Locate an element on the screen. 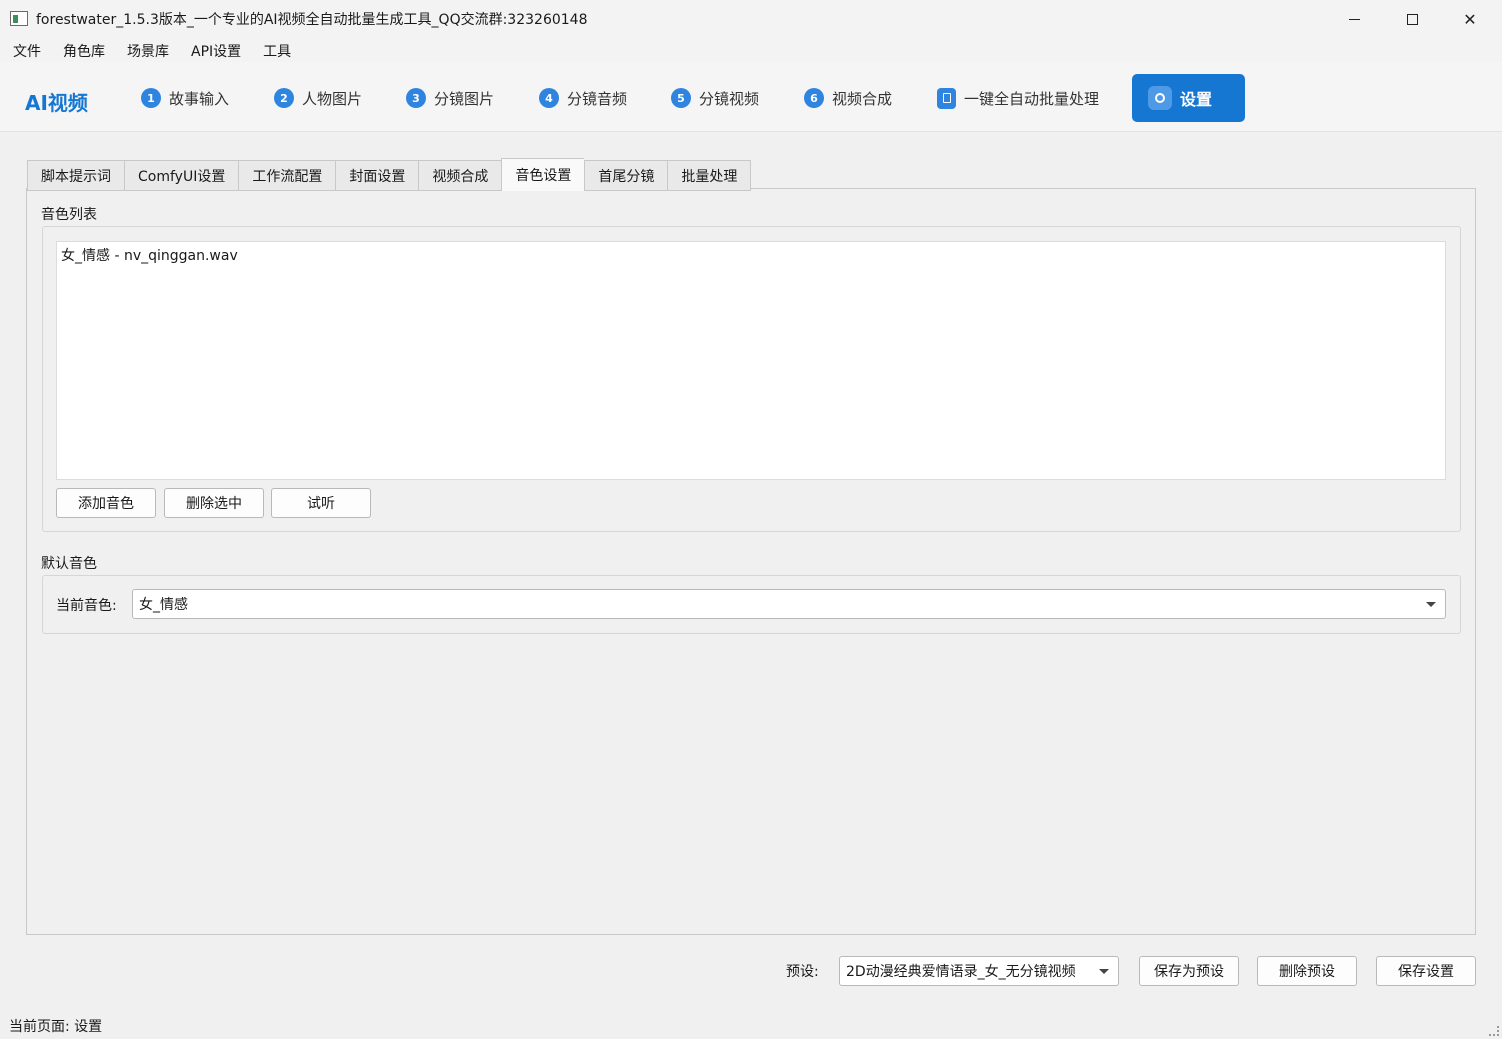  nav-step-label: 分镜音频 is located at coordinates (597, 98).